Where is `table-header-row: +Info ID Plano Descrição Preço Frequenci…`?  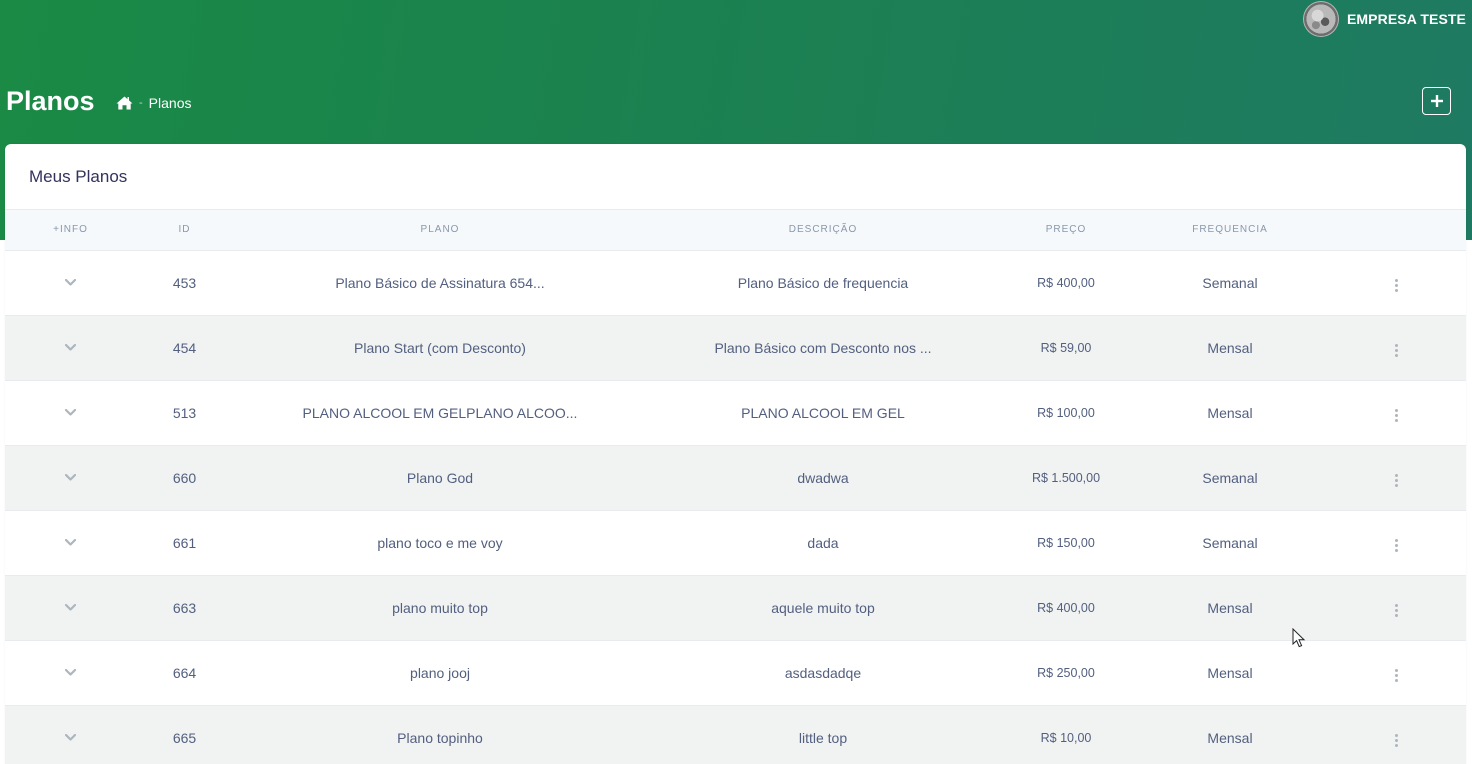 table-header-row: +Info ID Plano Descrição Preço Frequenci… is located at coordinates (735, 230).